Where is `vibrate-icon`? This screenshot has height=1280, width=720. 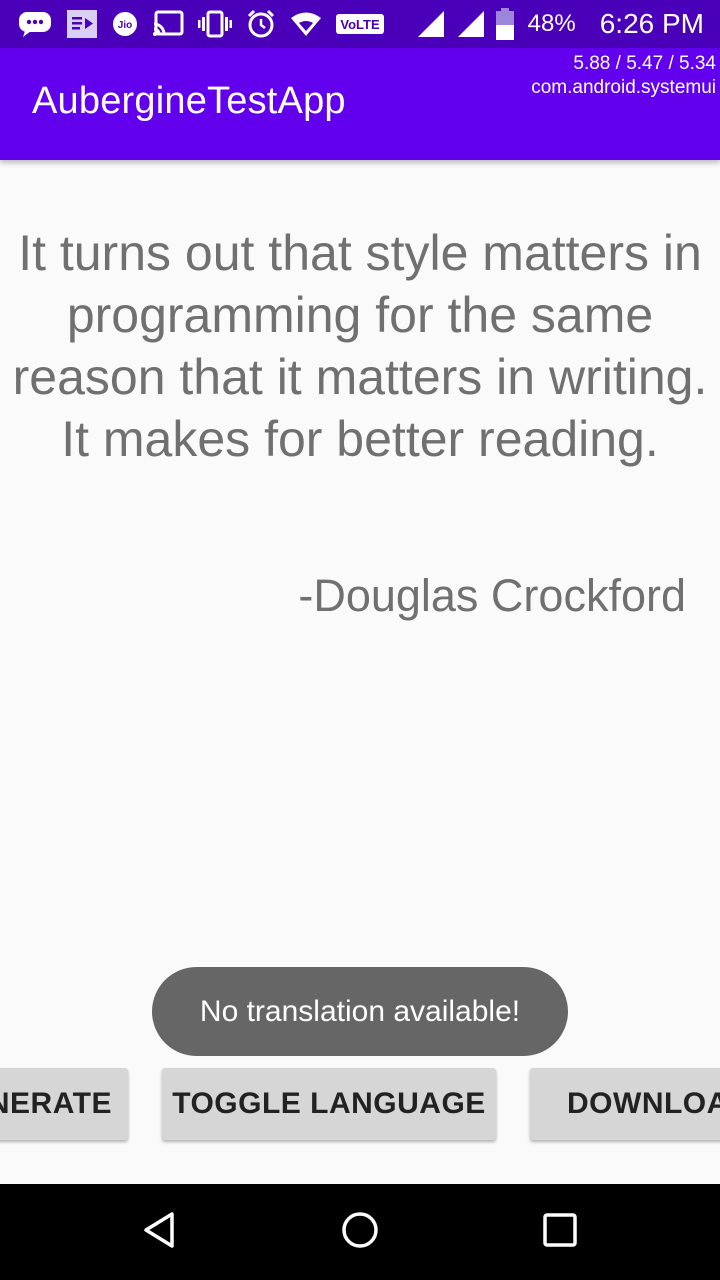 vibrate-icon is located at coordinates (215, 24).